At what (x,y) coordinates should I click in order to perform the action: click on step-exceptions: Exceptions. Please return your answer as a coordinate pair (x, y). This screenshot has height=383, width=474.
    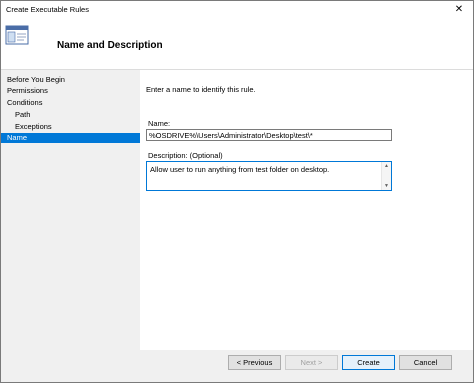
    Looking at the image, I should click on (33, 126).